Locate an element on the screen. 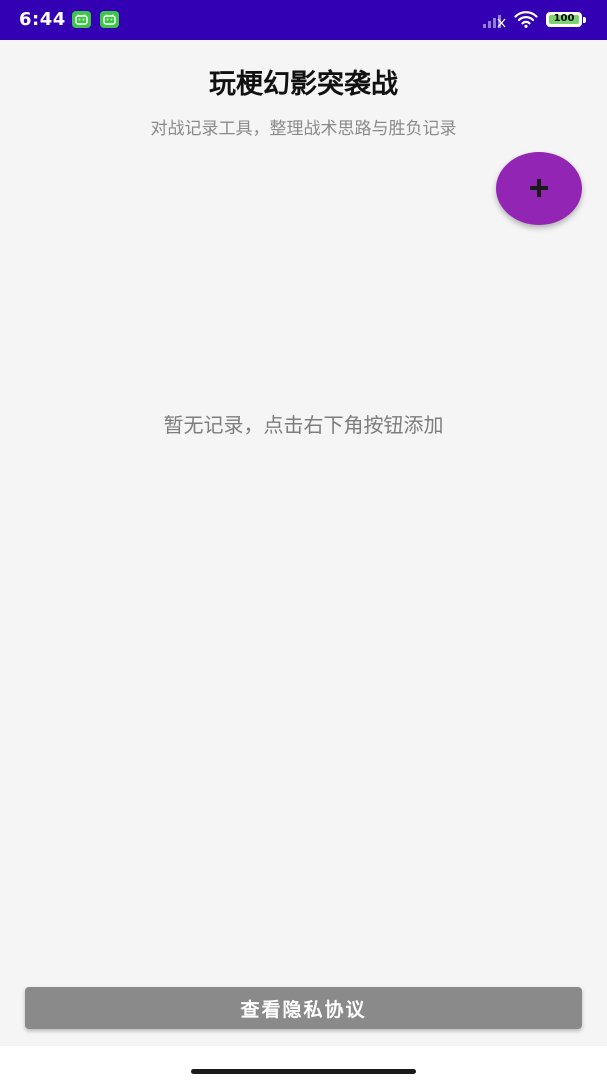 This screenshot has height=1080, width=607. status-time: 6:44 is located at coordinates (42, 19).